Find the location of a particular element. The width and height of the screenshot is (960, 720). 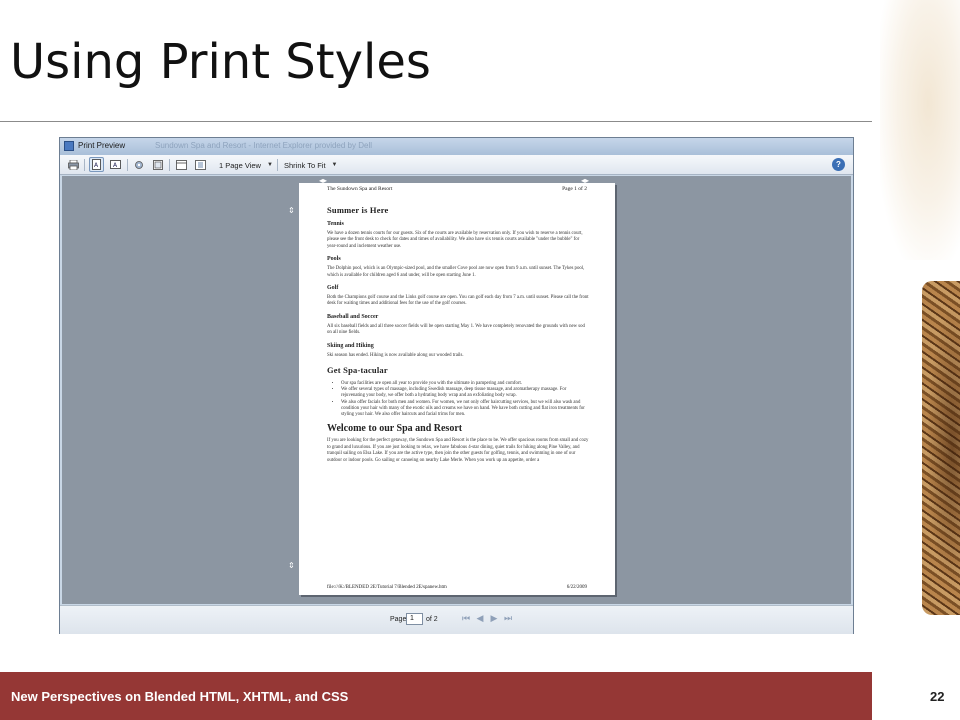

page-navigation-bar: Page 1 of 2 ⏮ ◀ ▶ ⏭ is located at coordinates (456, 619).